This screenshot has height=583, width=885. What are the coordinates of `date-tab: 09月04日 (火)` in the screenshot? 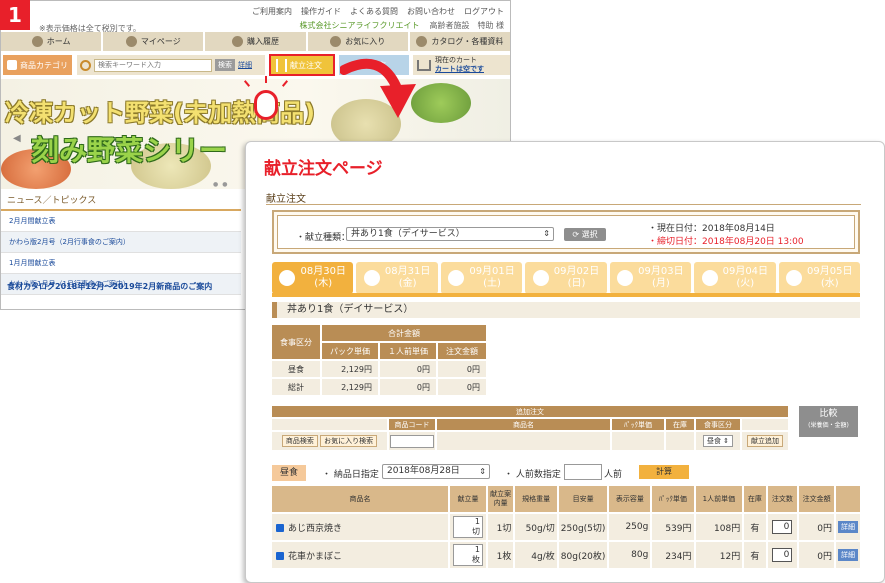 It's located at (735, 278).